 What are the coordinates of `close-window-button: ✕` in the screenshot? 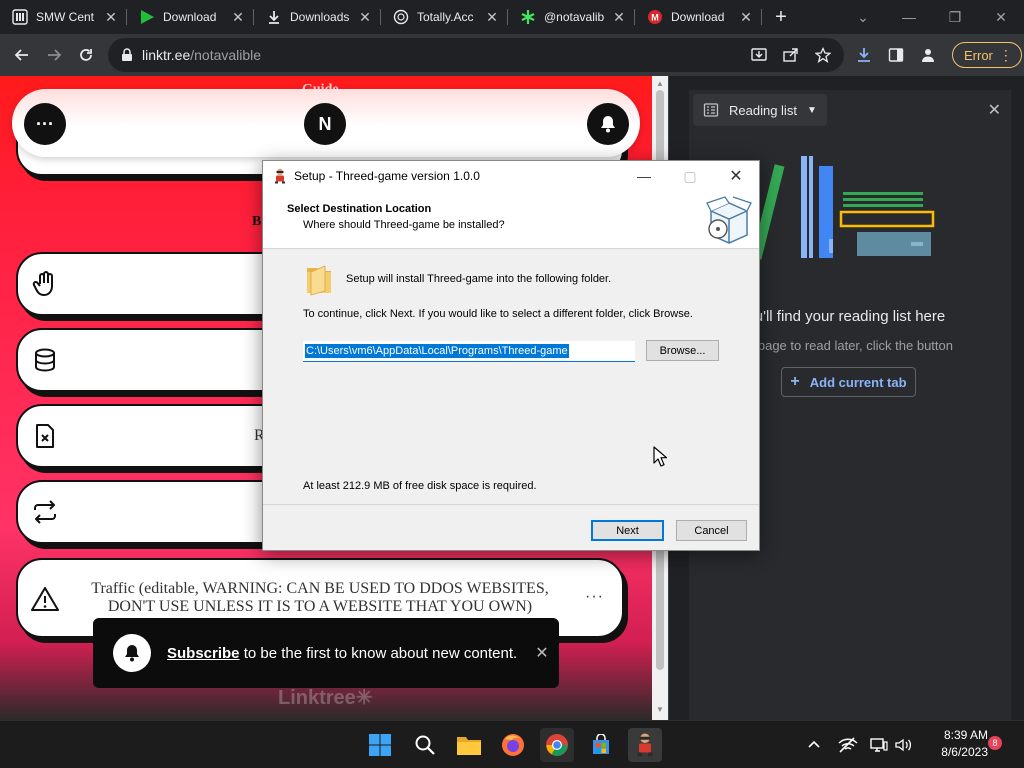 It's located at (1001, 17).